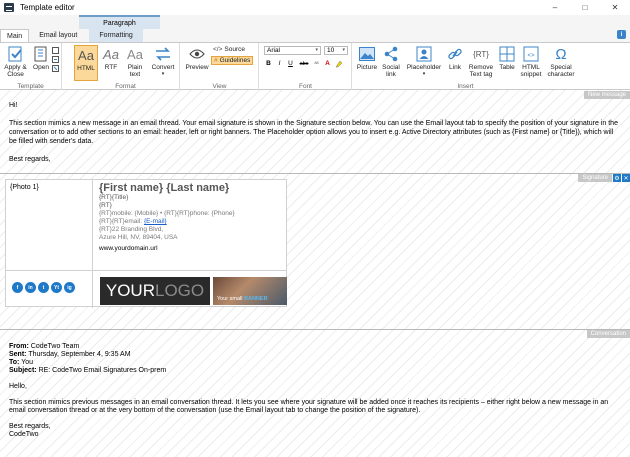 This screenshot has height=457, width=630. Describe the element at coordinates (30, 159) in the screenshot. I see `new-message-closing: Best regards,` at that location.